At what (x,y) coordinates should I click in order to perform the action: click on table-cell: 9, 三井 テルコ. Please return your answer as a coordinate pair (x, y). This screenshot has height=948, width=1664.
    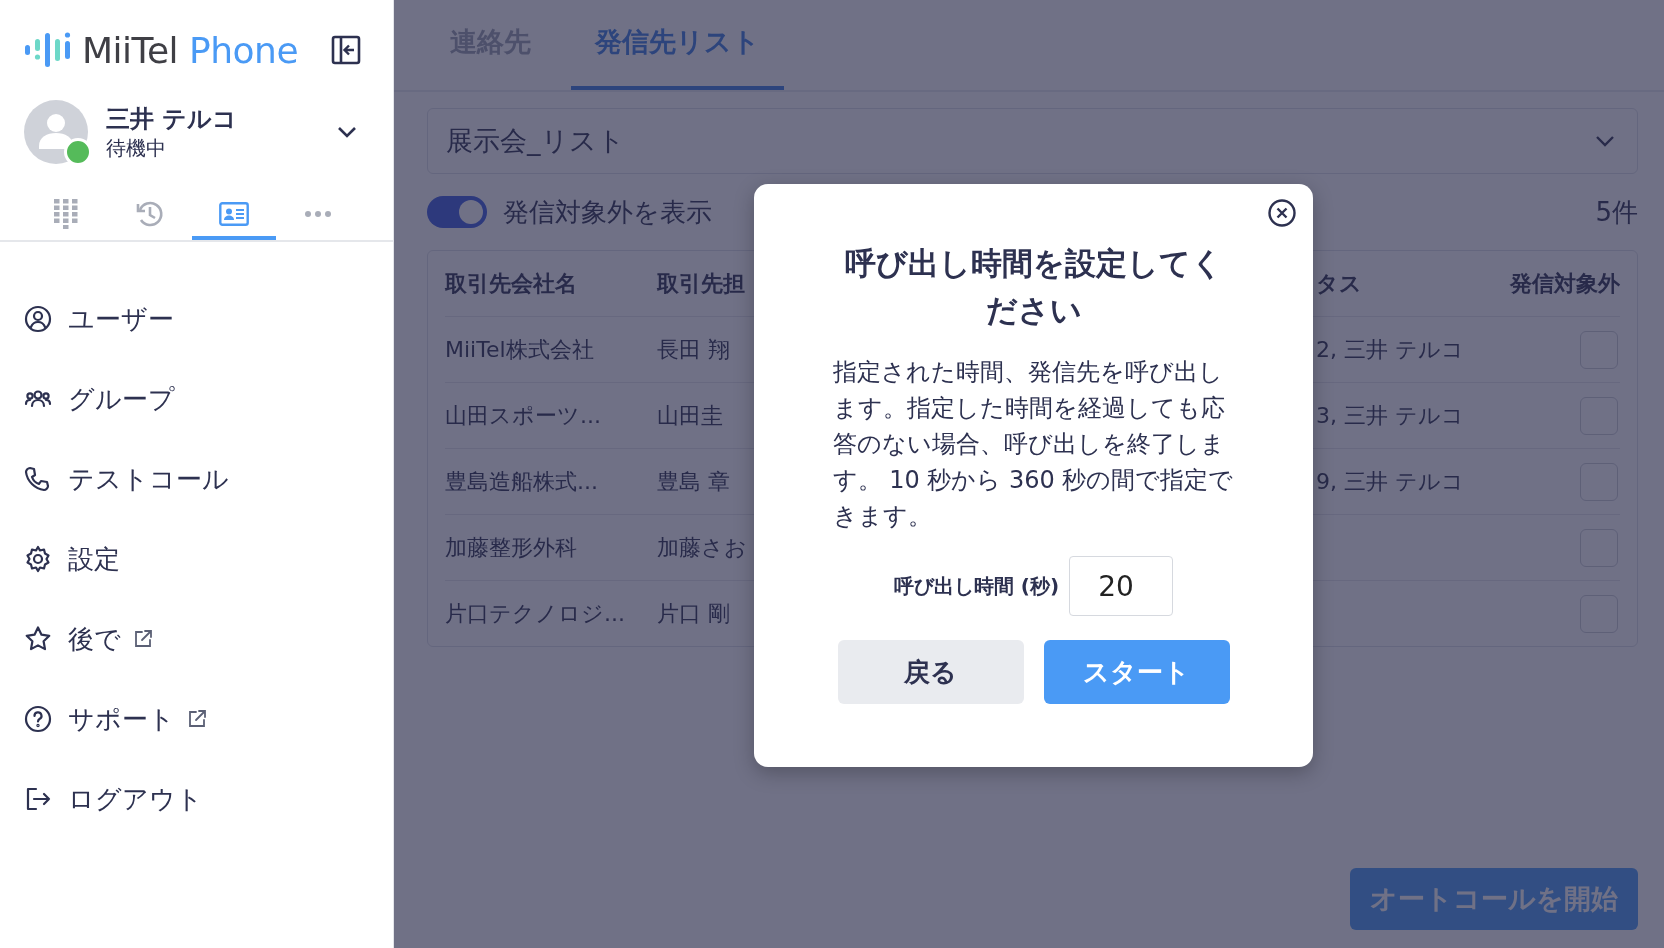
    Looking at the image, I should click on (1390, 481).